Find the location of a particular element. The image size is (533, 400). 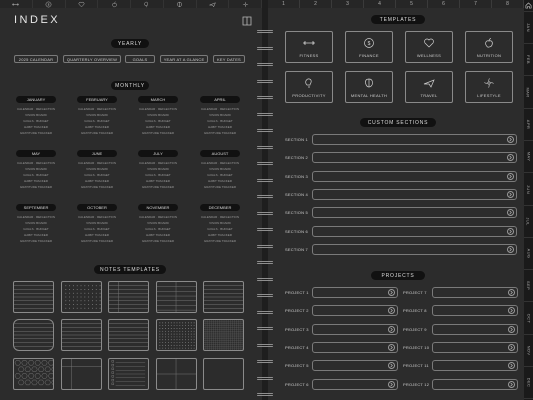

page-tab: 8 is located at coordinates (508, 4).